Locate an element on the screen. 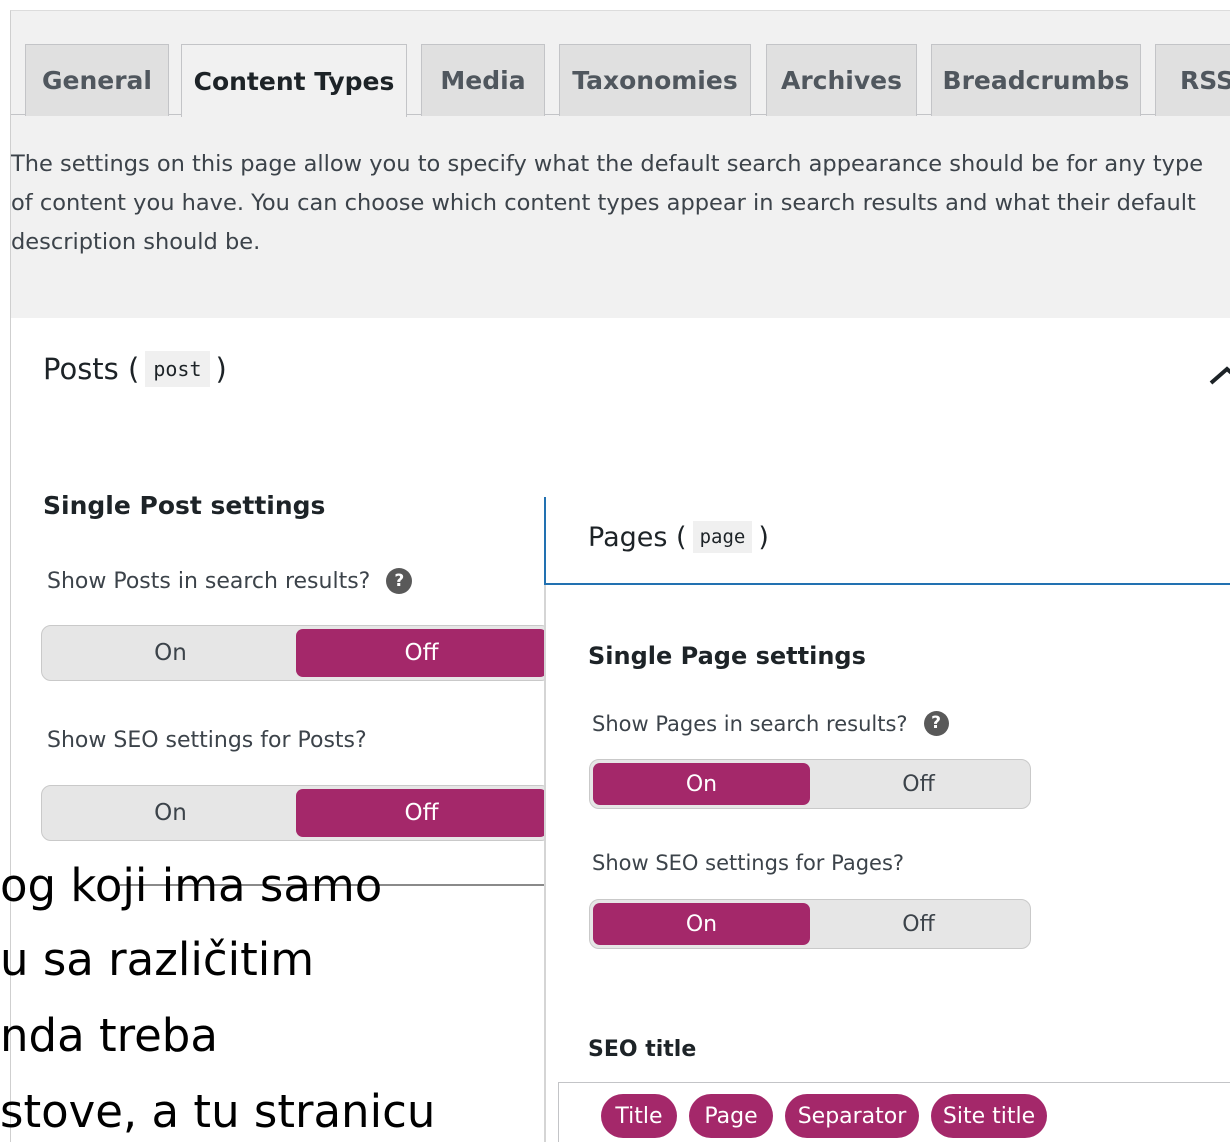 This screenshot has width=1230, height=1142. pages-search-question: Show Pages in search results? ? is located at coordinates (770, 723).